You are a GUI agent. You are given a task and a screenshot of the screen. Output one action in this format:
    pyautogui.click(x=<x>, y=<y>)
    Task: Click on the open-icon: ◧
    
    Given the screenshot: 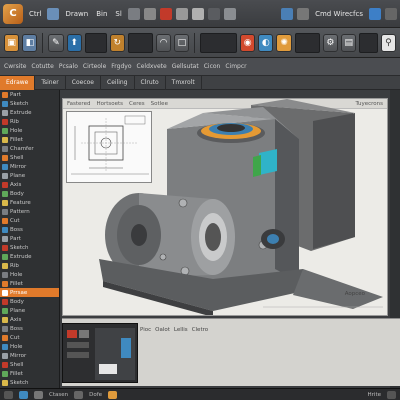 What is the action you would take?
    pyautogui.click(x=30, y=42)
    